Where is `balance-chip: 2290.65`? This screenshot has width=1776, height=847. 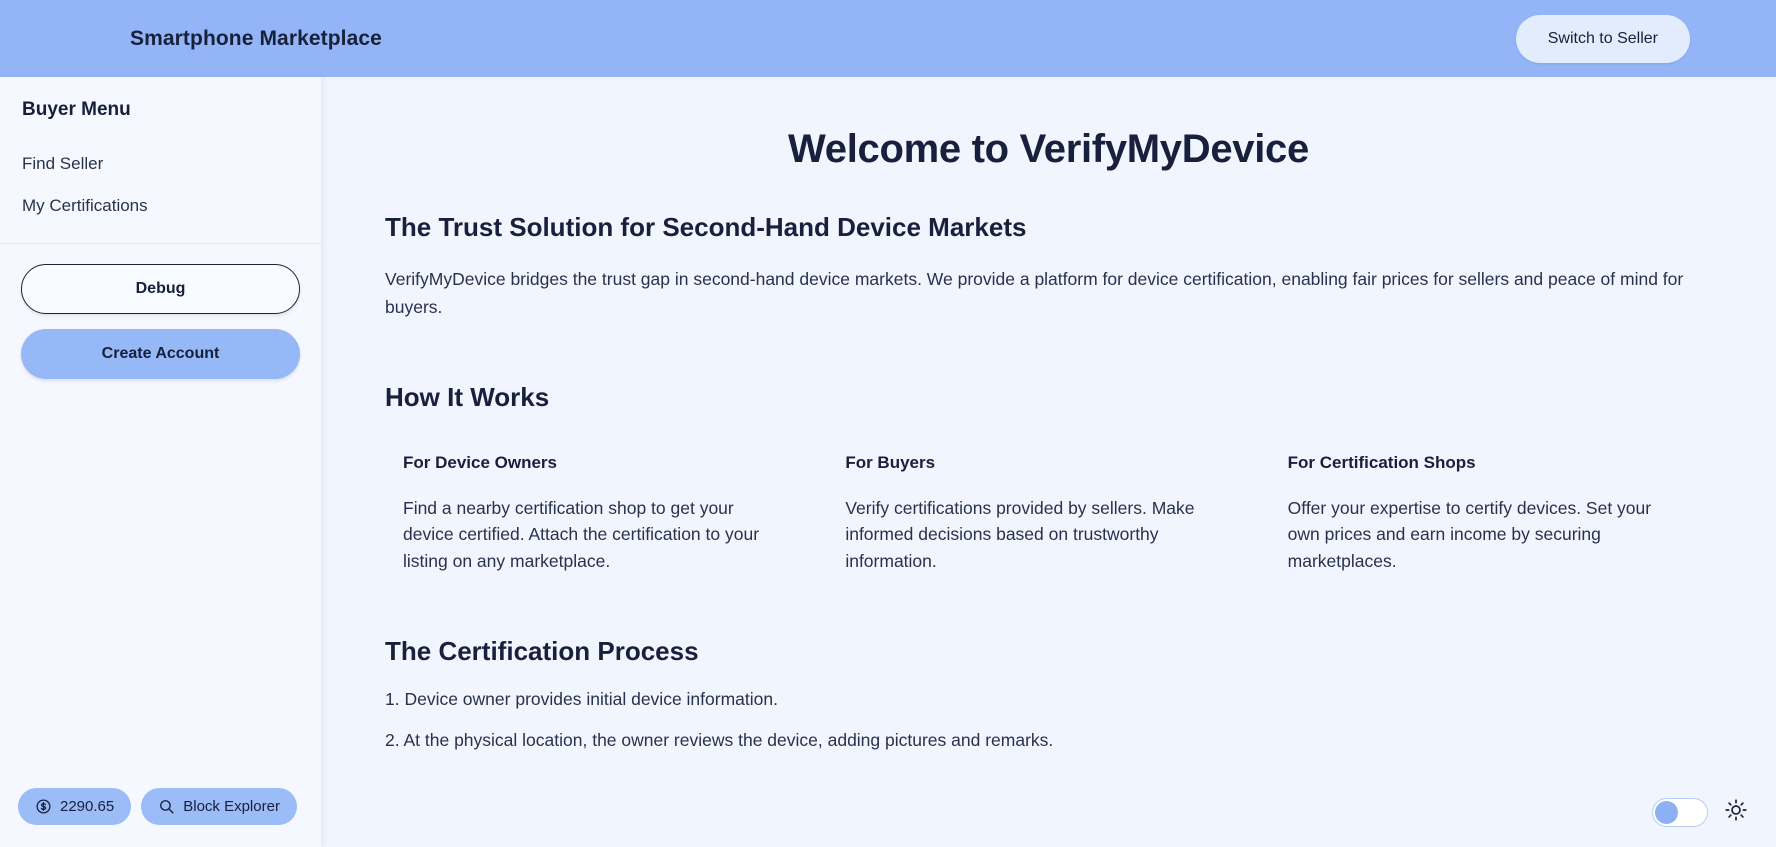
balance-chip: 2290.65 is located at coordinates (75, 806).